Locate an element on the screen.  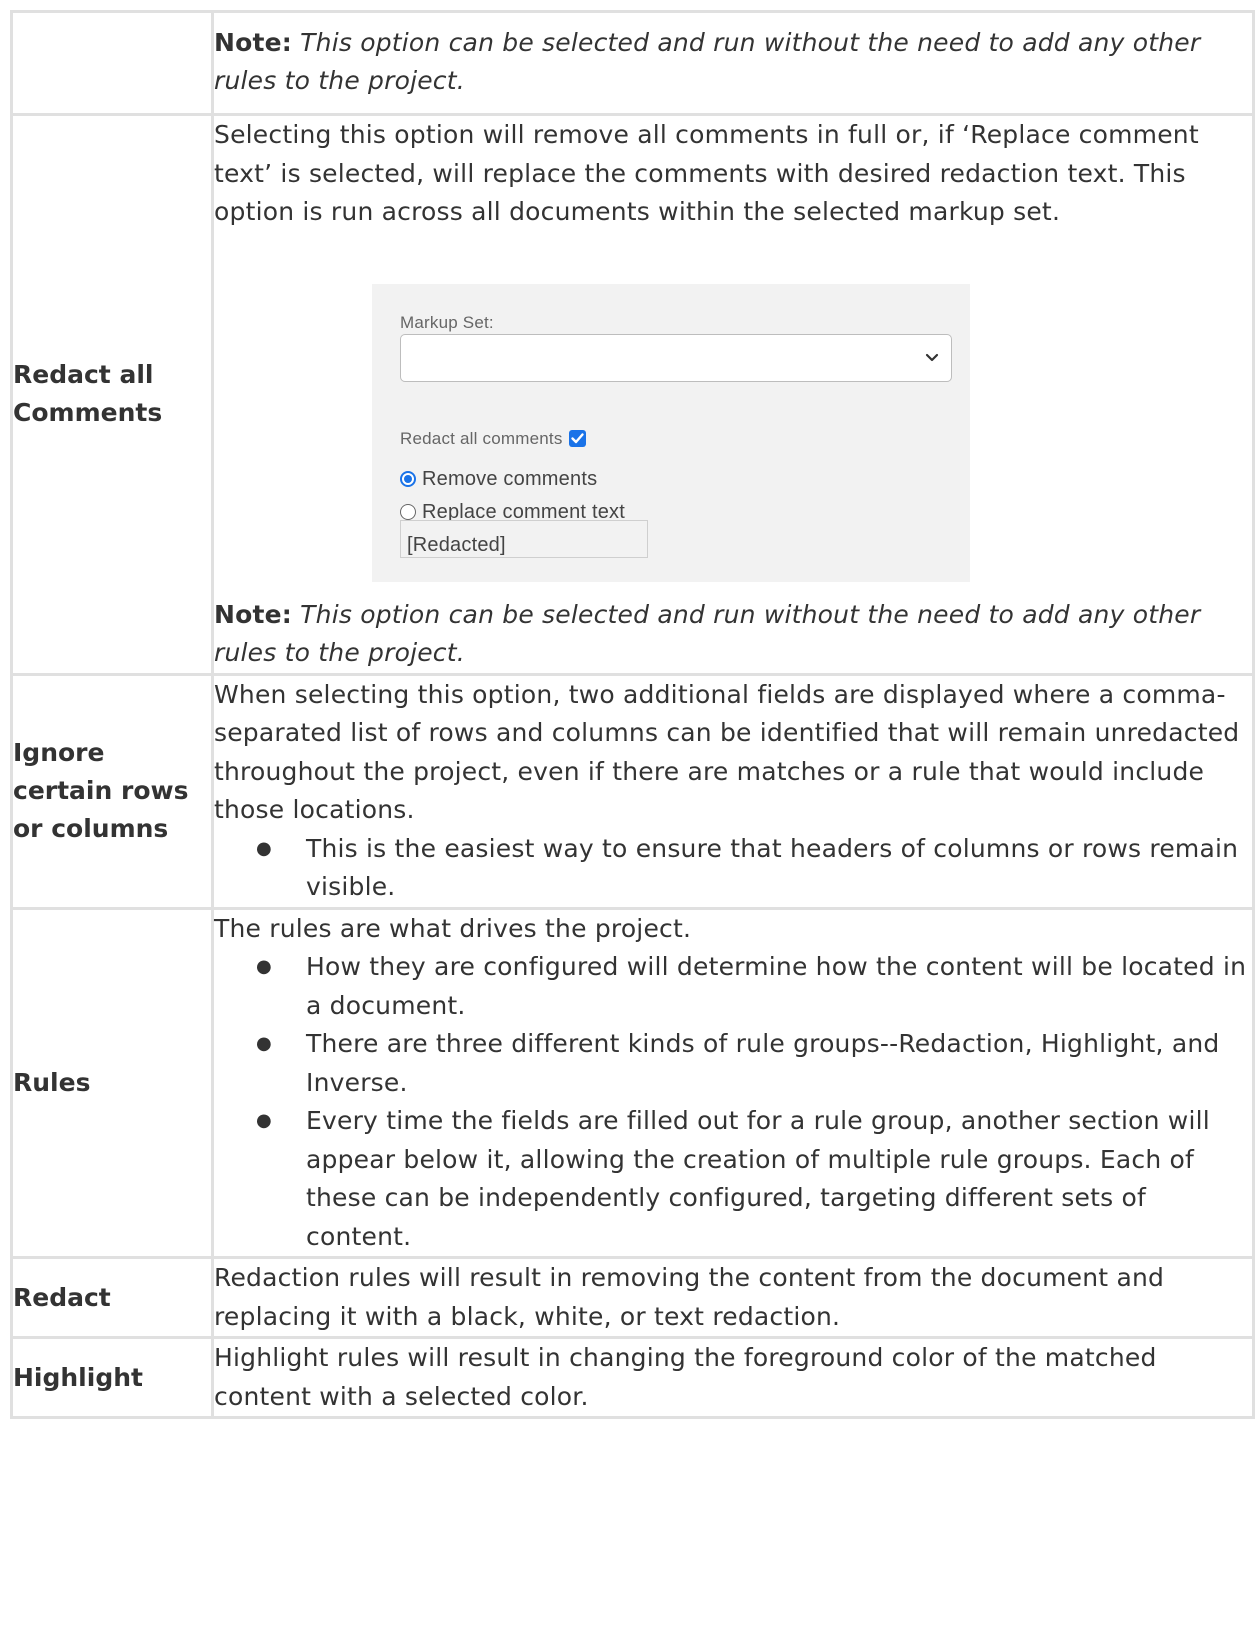
redact-all-comments-checkbox is located at coordinates (577, 439).